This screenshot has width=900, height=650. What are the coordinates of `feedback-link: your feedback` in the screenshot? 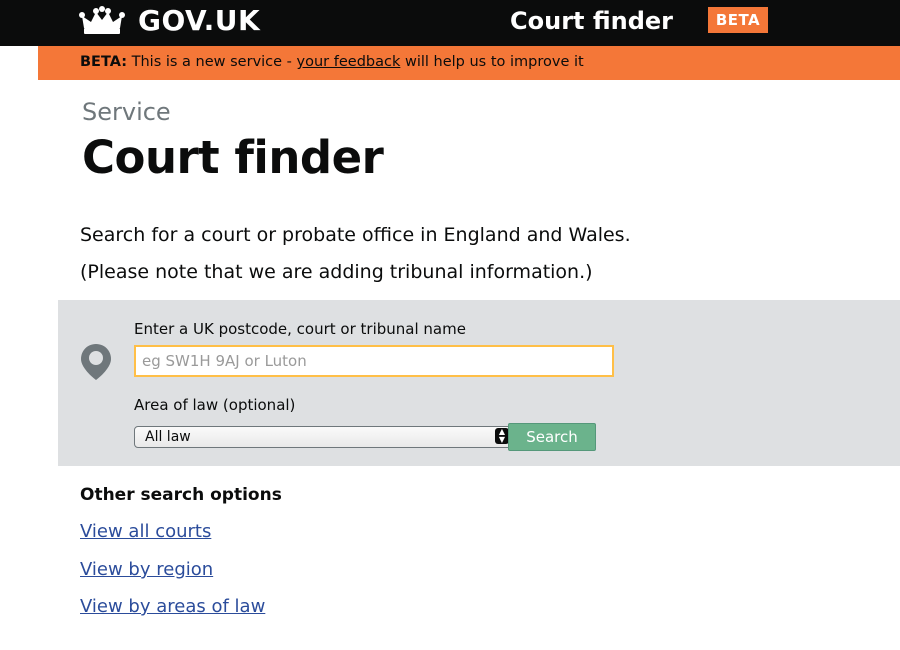 It's located at (349, 62).